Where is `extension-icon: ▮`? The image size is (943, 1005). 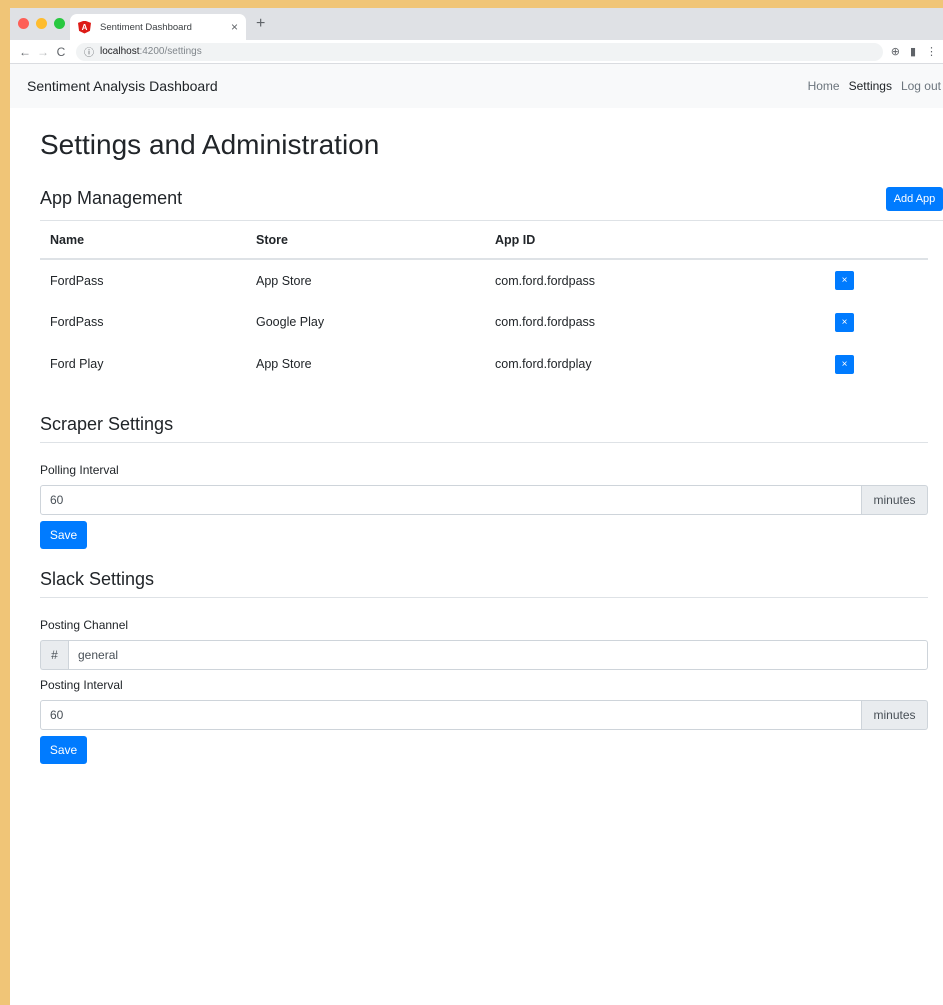 extension-icon: ▮ is located at coordinates (913, 51).